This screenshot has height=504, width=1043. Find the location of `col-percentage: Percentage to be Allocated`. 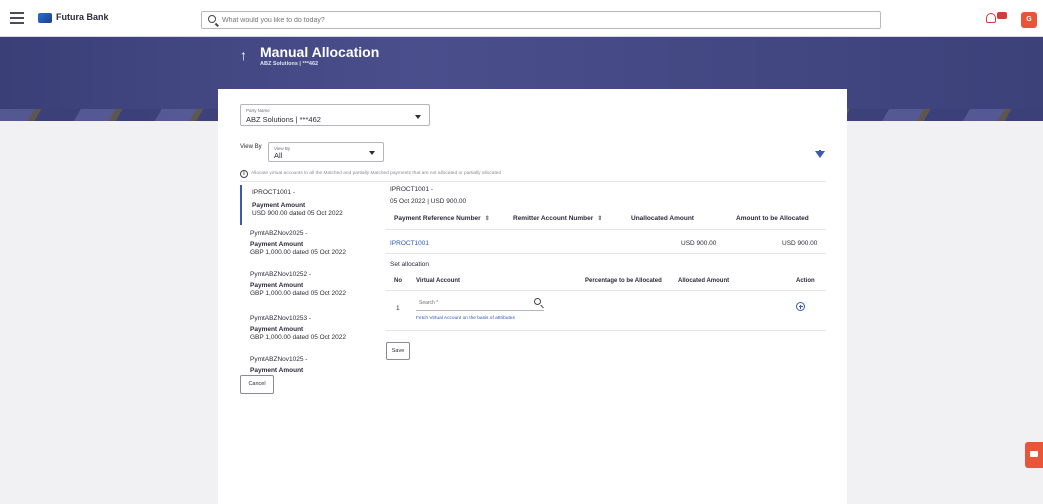

col-percentage: Percentage to be Allocated is located at coordinates (623, 281).